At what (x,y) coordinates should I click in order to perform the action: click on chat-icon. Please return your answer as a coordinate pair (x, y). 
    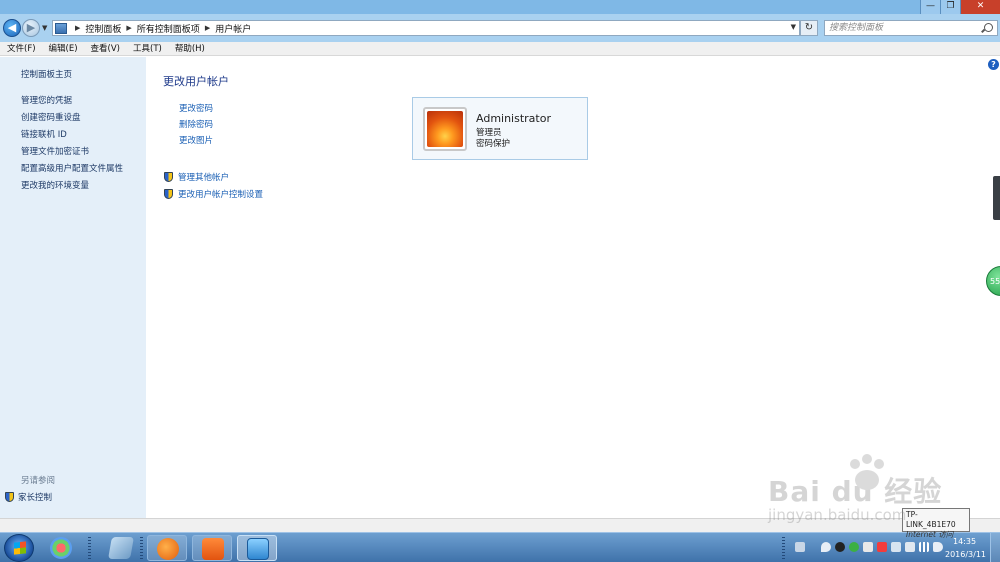
    Looking at the image, I should click on (854, 547).